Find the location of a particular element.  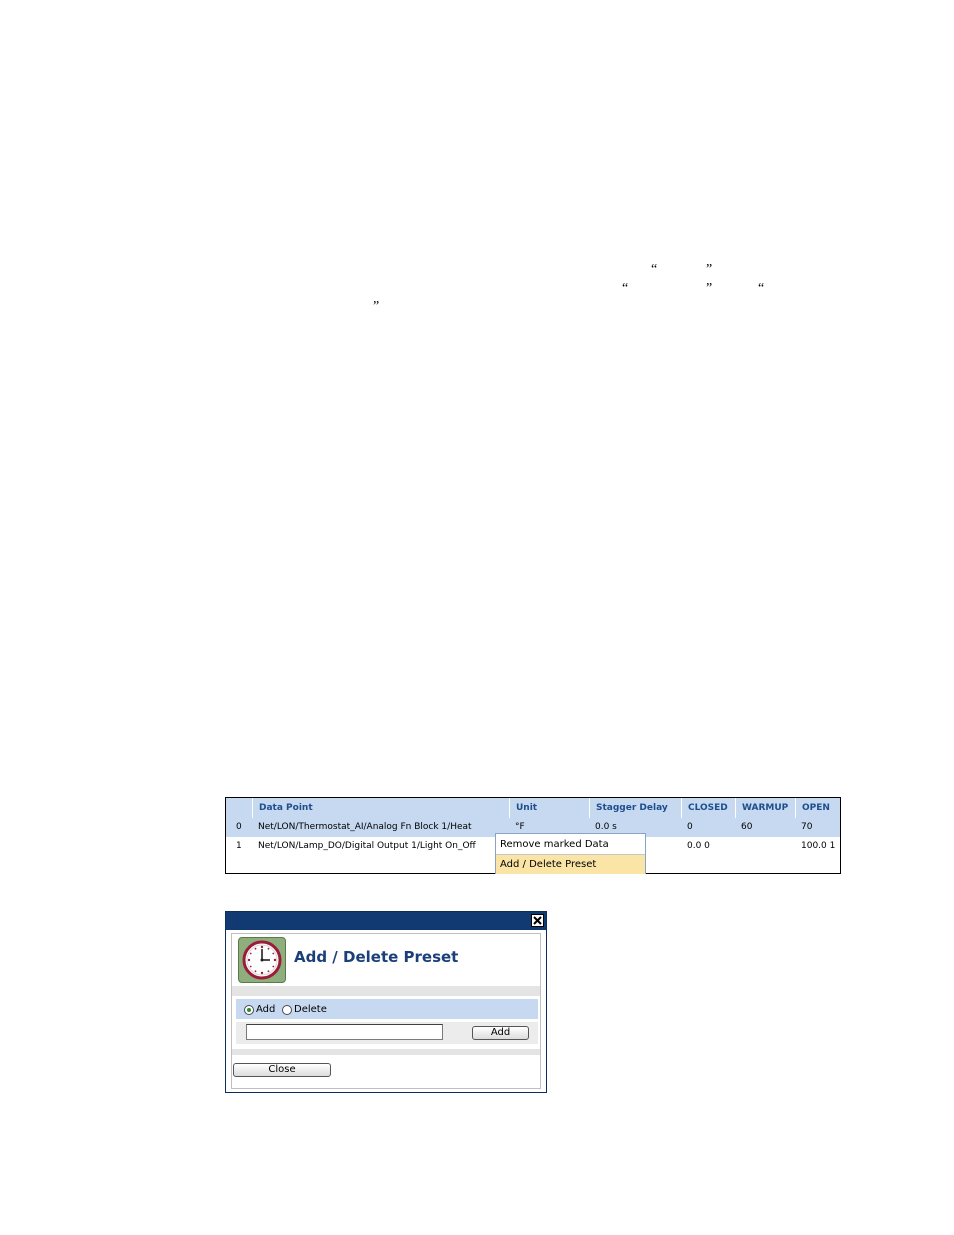

quote-mark-close-1: ” is located at coordinates (709, 269).